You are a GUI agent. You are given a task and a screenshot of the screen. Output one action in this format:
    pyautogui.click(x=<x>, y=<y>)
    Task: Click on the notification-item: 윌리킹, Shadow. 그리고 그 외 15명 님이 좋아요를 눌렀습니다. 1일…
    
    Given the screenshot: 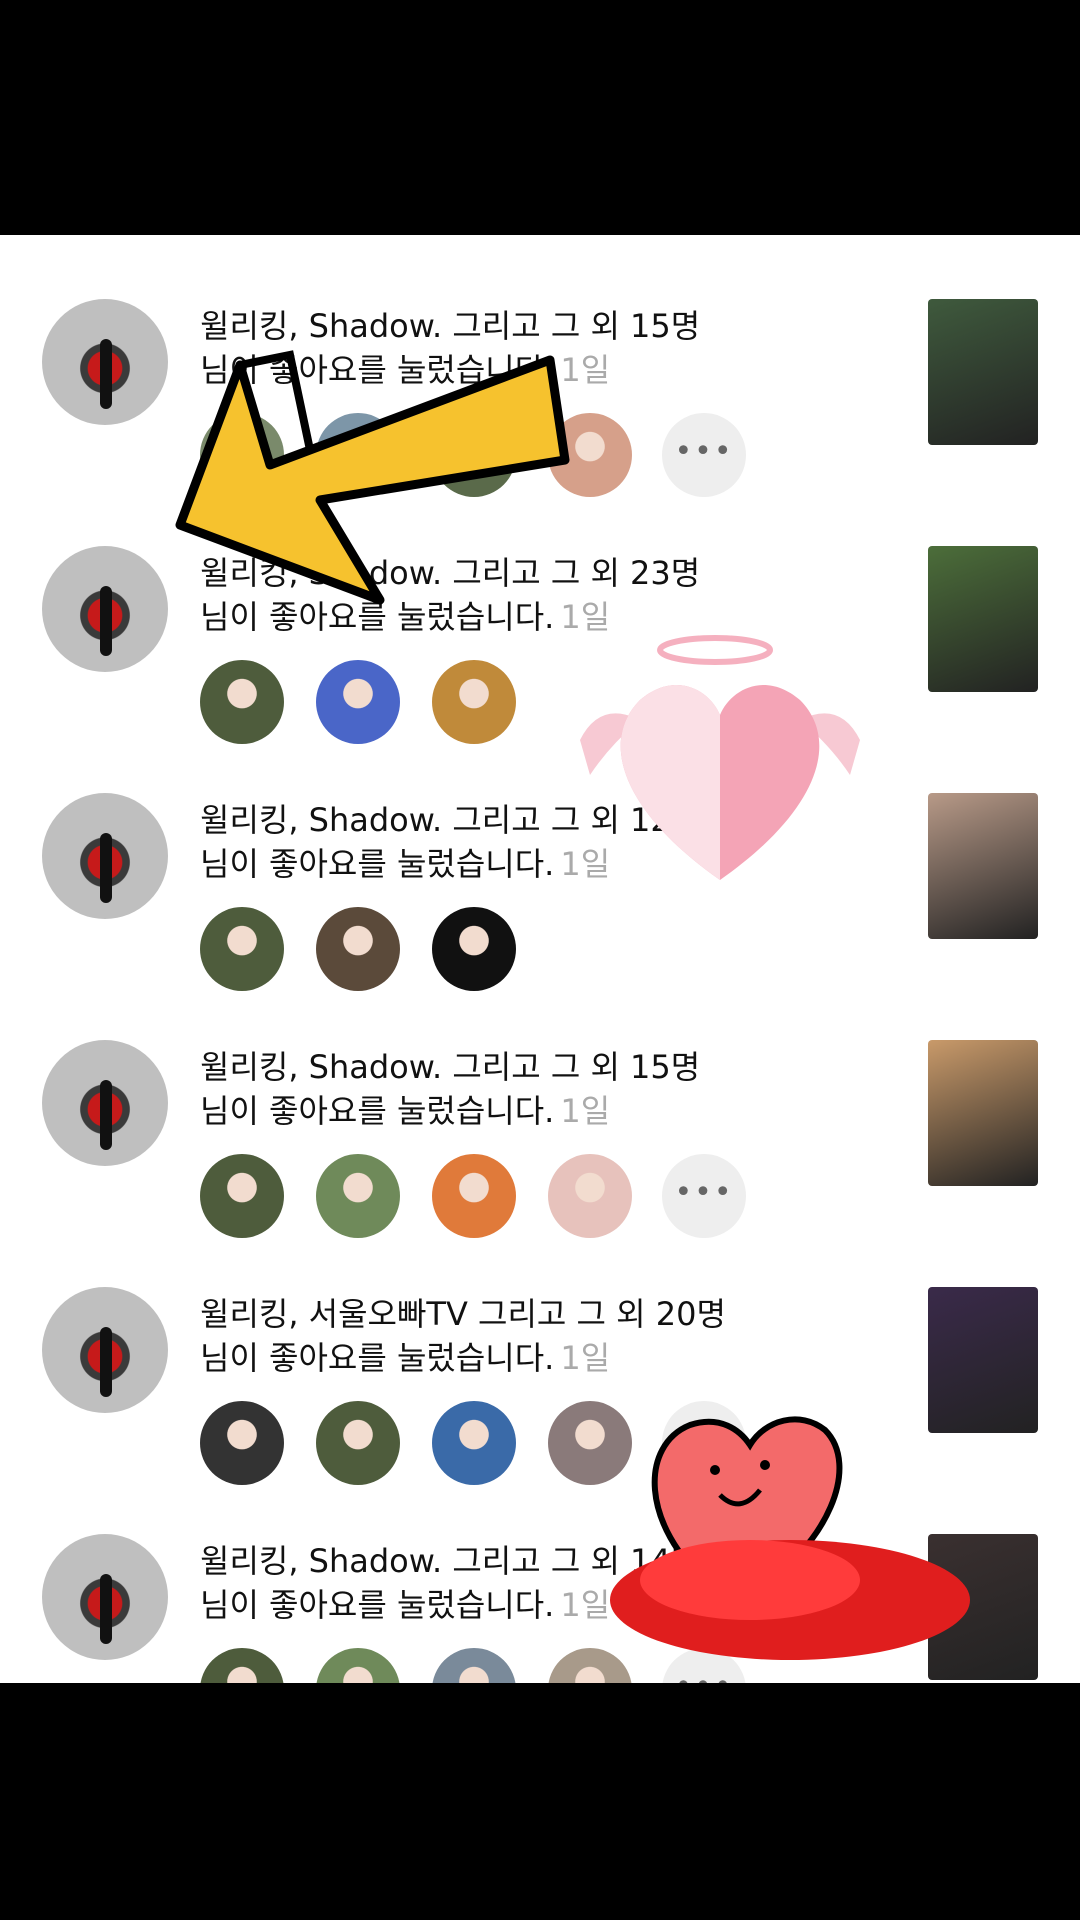 What is the action you would take?
    pyautogui.click(x=540, y=1131)
    